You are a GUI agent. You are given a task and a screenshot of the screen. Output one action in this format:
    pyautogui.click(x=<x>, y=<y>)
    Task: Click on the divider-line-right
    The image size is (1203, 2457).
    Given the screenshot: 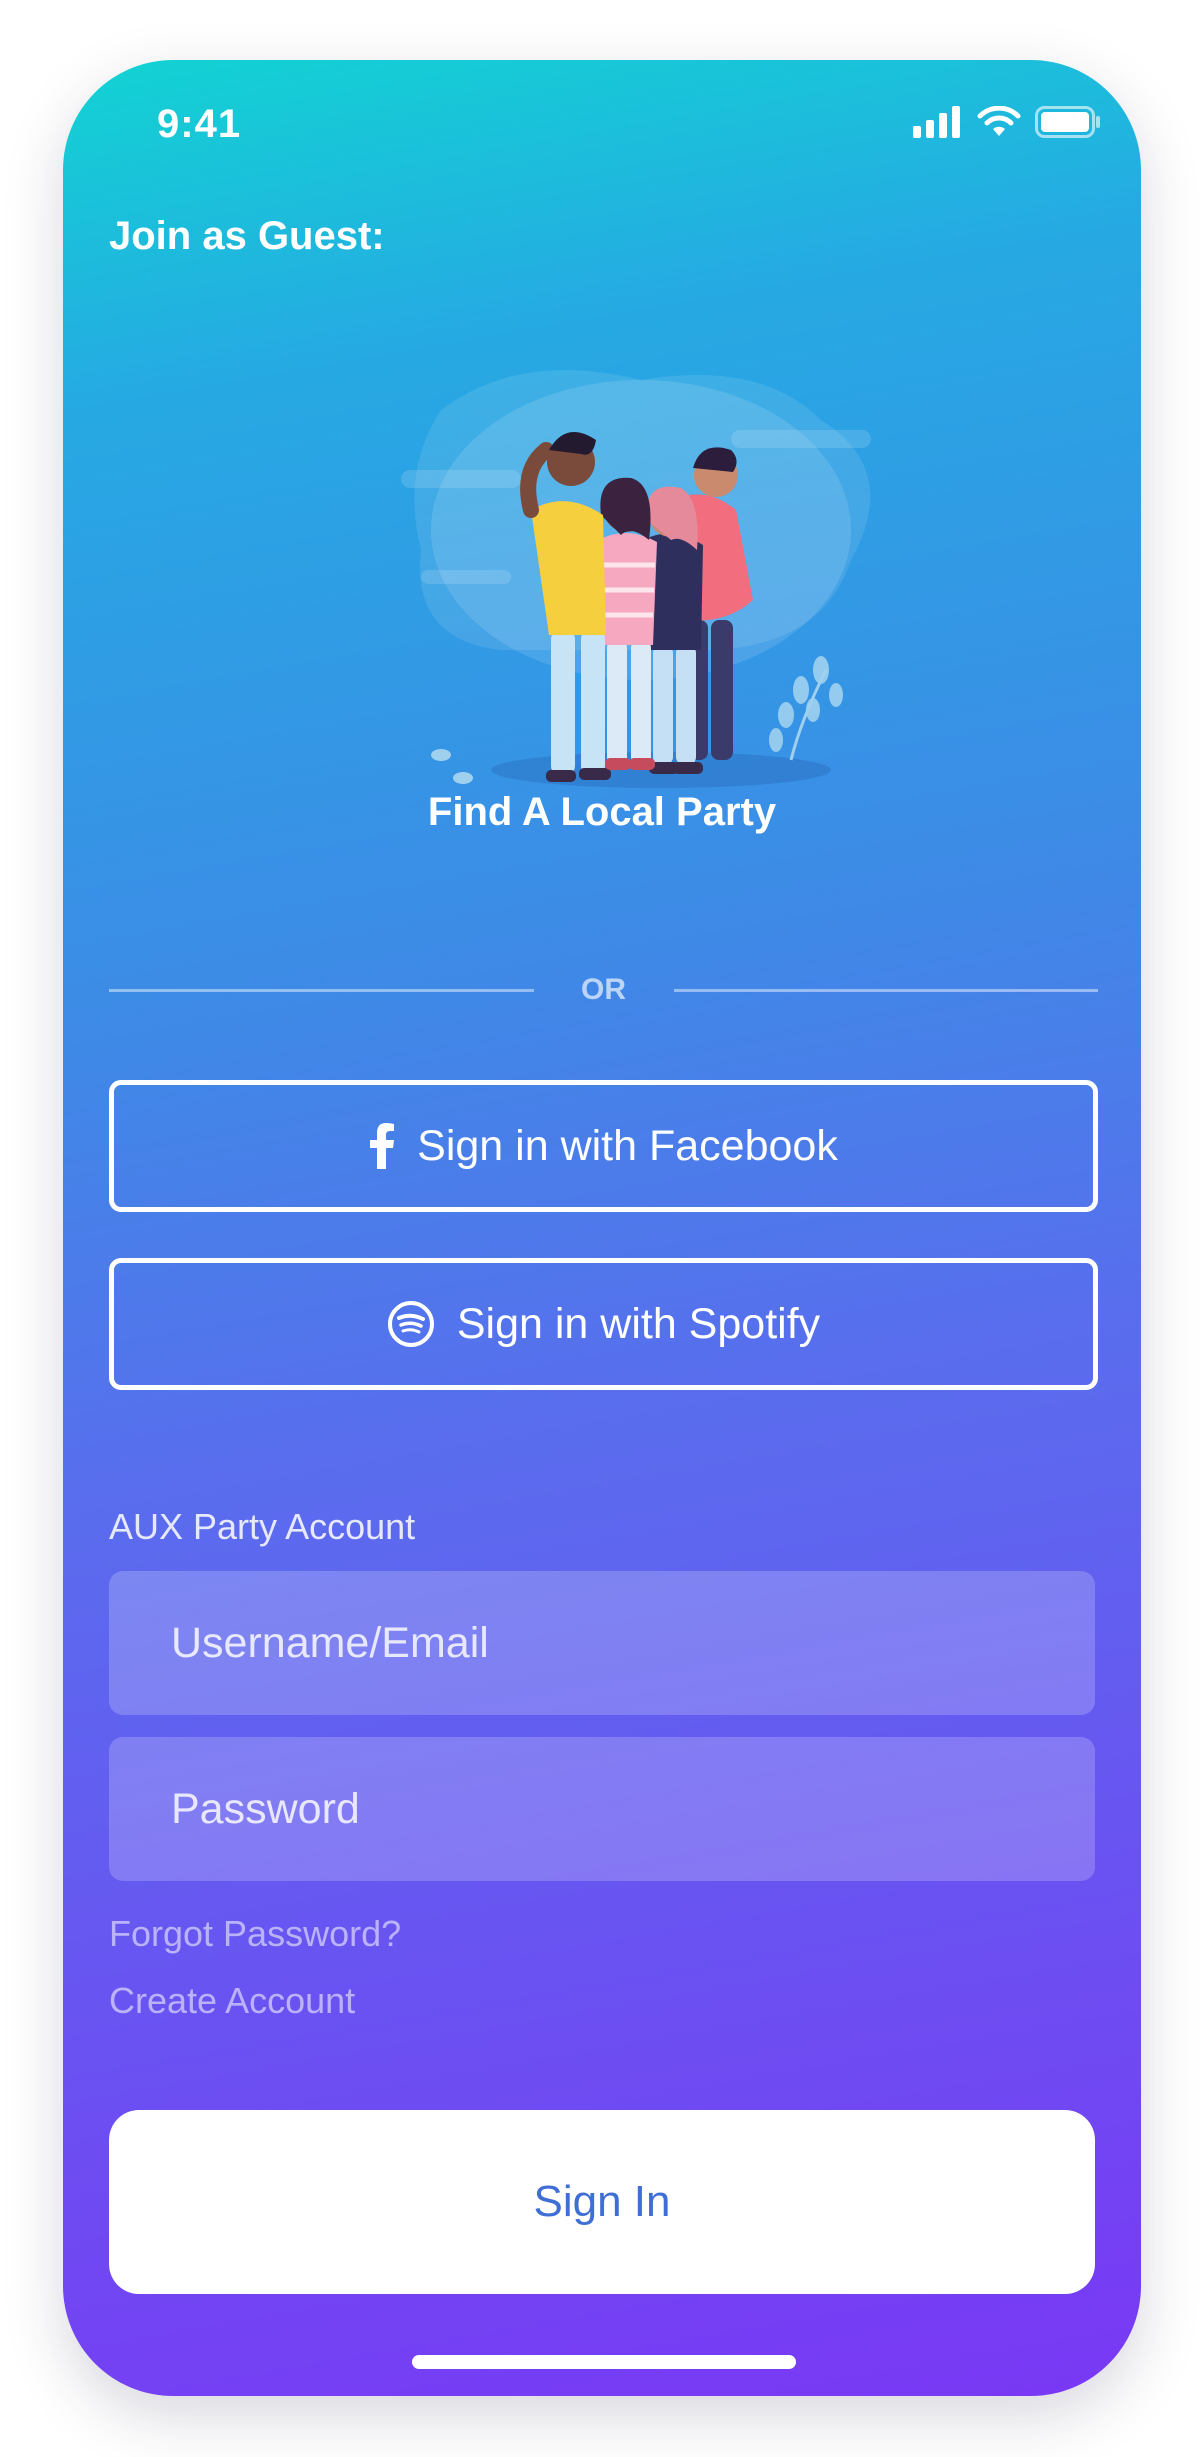 What is the action you would take?
    pyautogui.click(x=885, y=990)
    